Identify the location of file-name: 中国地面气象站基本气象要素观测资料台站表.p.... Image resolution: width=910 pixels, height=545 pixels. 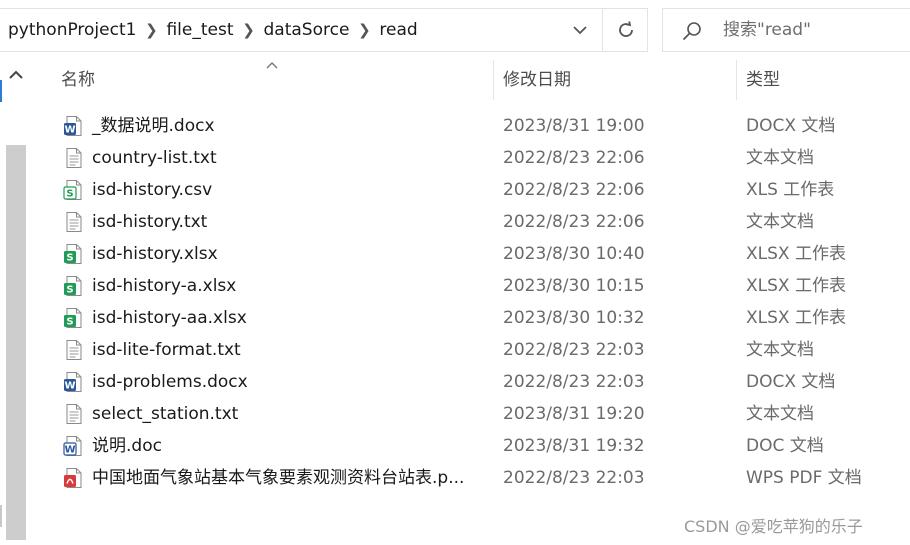
(278, 478).